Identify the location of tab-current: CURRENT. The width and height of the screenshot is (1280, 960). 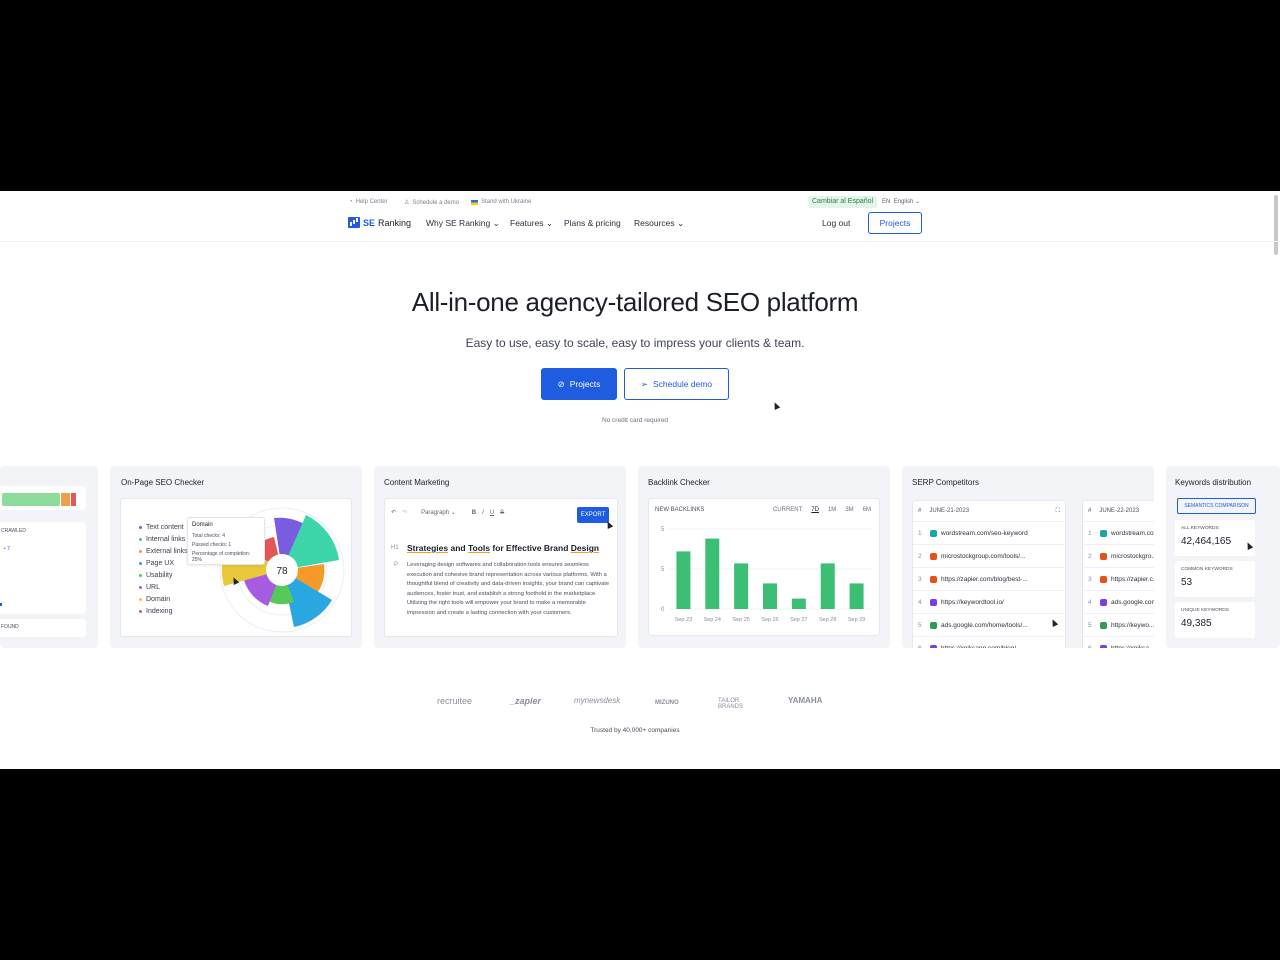
(787, 510).